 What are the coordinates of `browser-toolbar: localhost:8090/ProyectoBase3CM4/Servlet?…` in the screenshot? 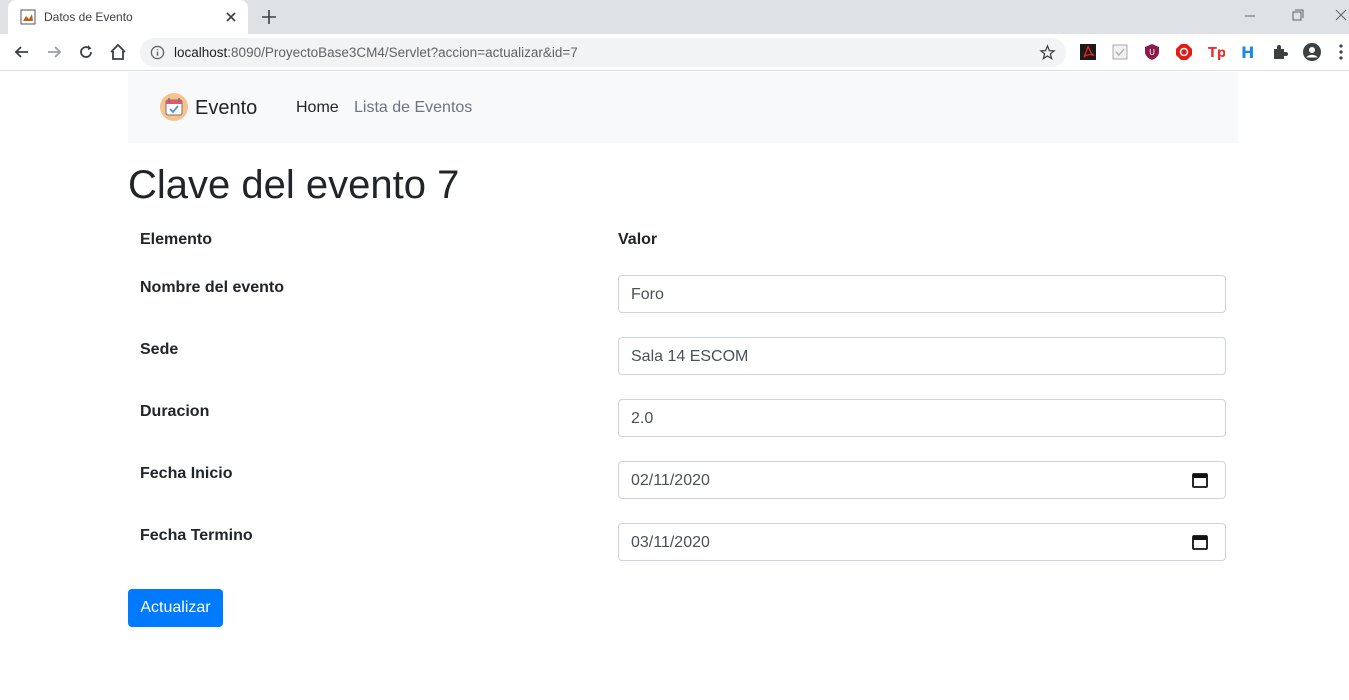 It's located at (674, 52).